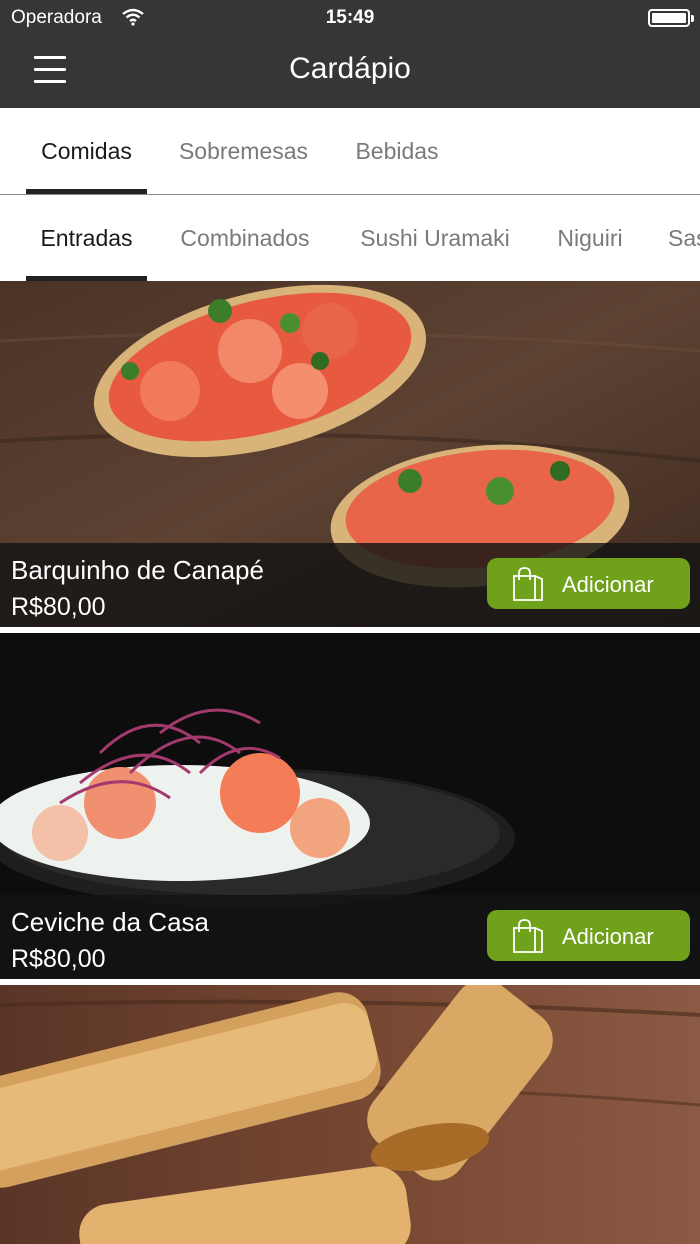 The image size is (700, 1244). Describe the element at coordinates (137, 570) in the screenshot. I see `item-name: Barquinho de Canapé` at that location.